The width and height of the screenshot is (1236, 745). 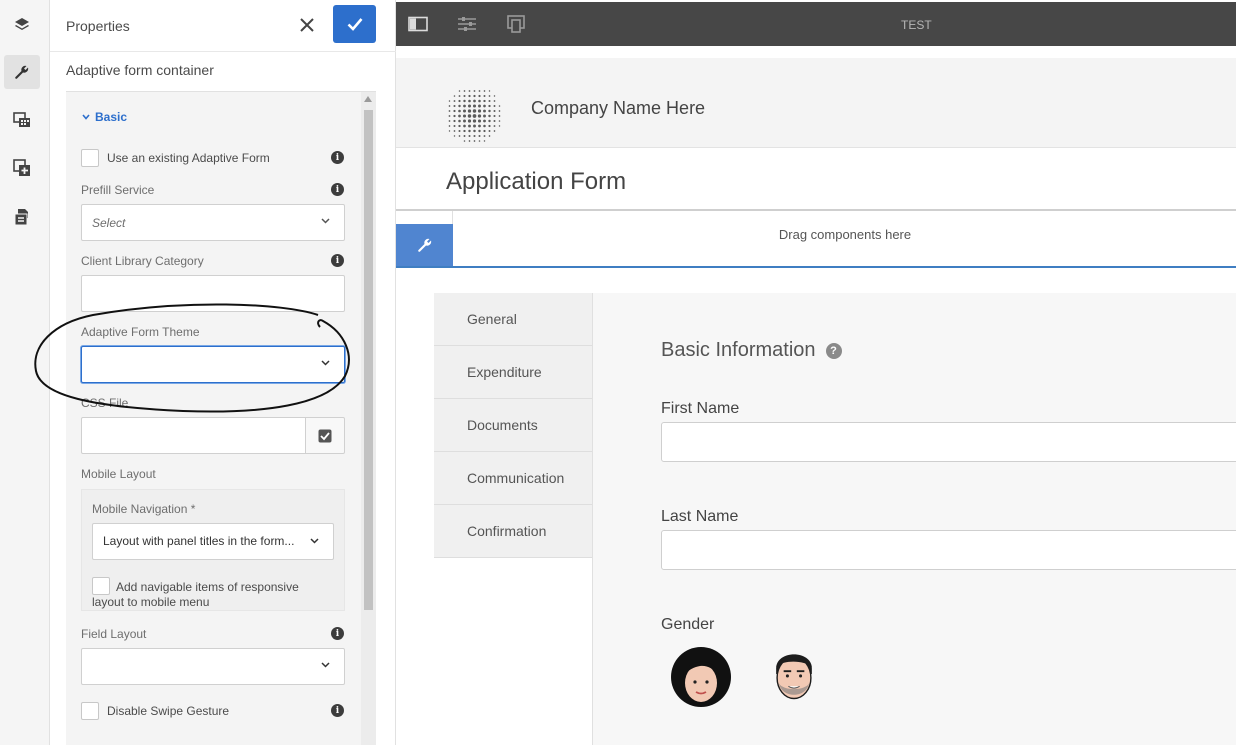 I want to click on add-component-icon, so click(x=22, y=168).